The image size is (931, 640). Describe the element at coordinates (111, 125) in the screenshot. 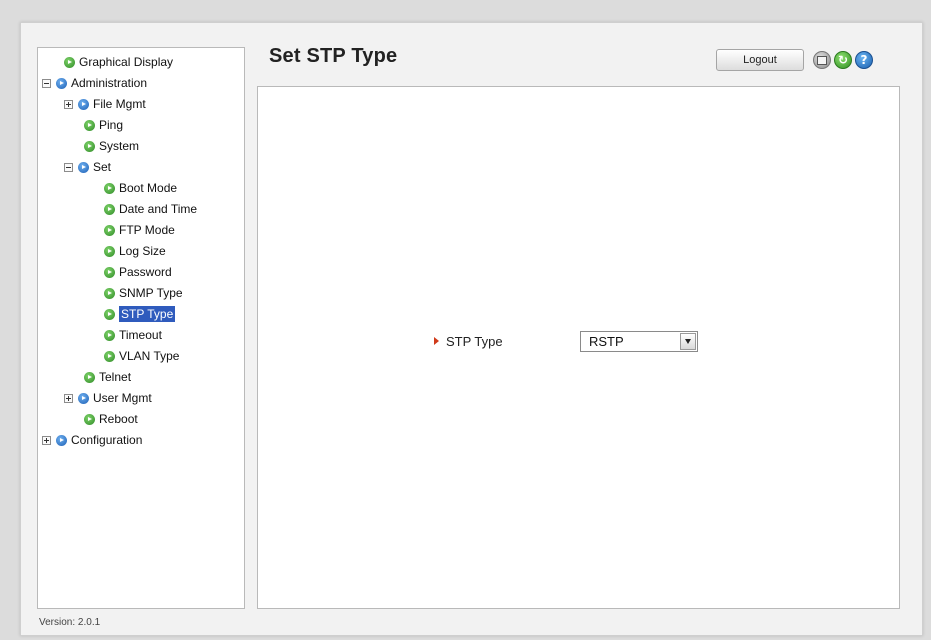

I see `tree-item-label: Ping` at that location.